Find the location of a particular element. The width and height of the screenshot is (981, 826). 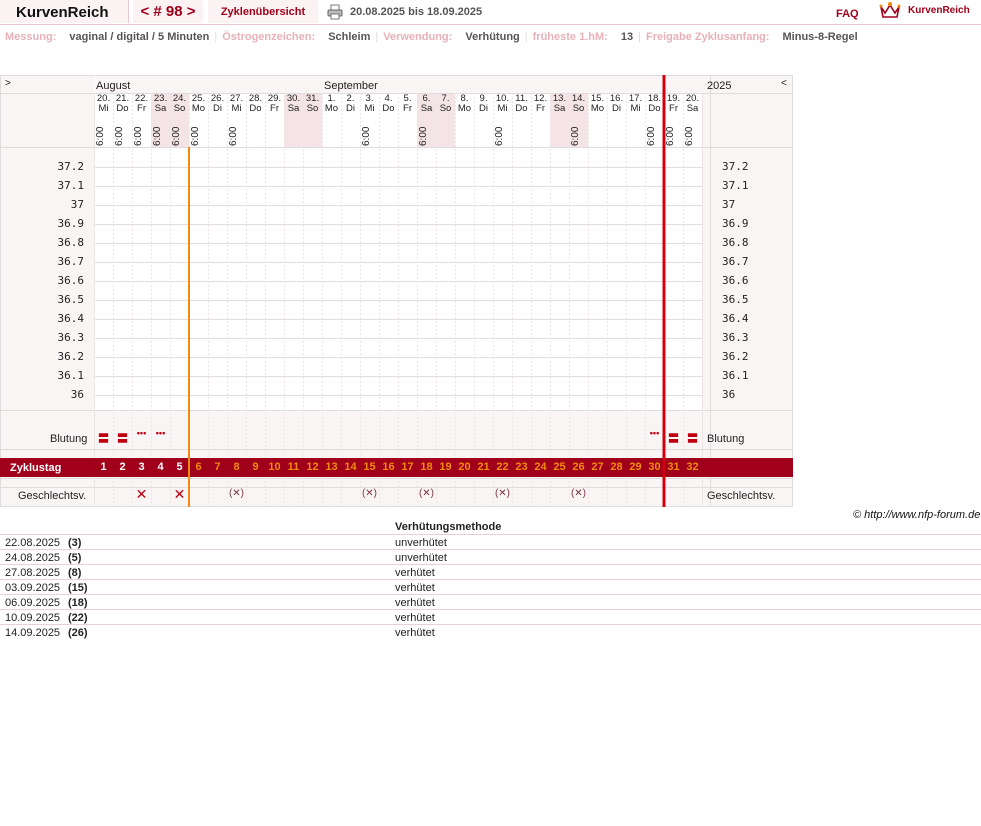

cycle-day-number: 17 is located at coordinates (407, 467).